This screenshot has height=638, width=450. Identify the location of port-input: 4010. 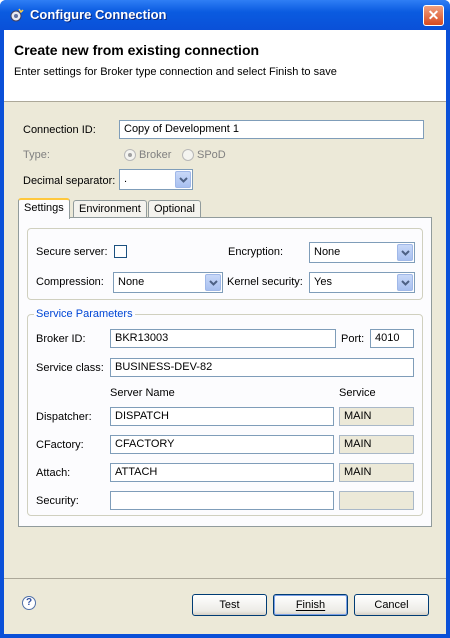
(392, 338).